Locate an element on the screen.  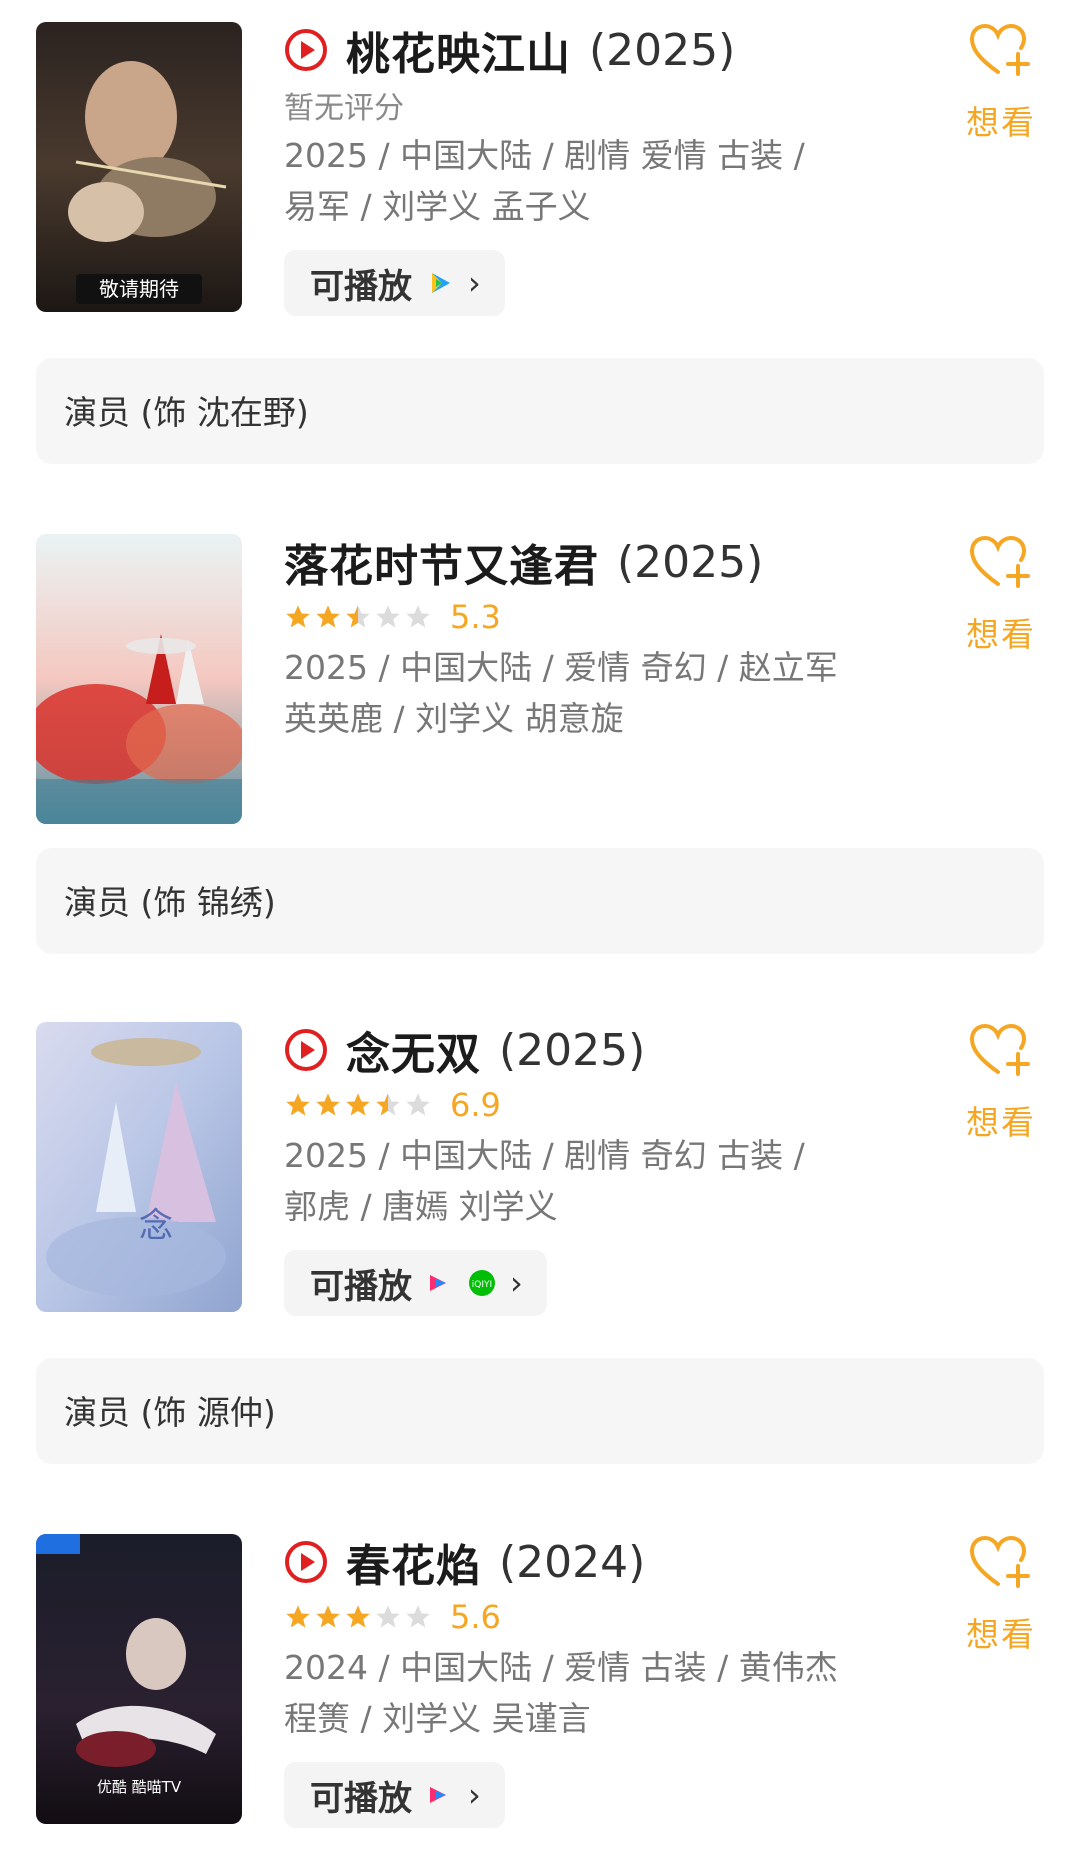
role-text: 演员 (饰 锦绣) is located at coordinates (170, 902).